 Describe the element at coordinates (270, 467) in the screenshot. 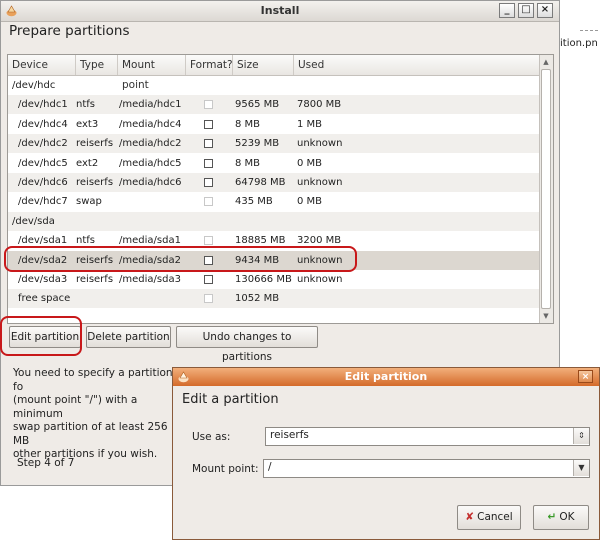

I see `mount-point-value: /` at that location.